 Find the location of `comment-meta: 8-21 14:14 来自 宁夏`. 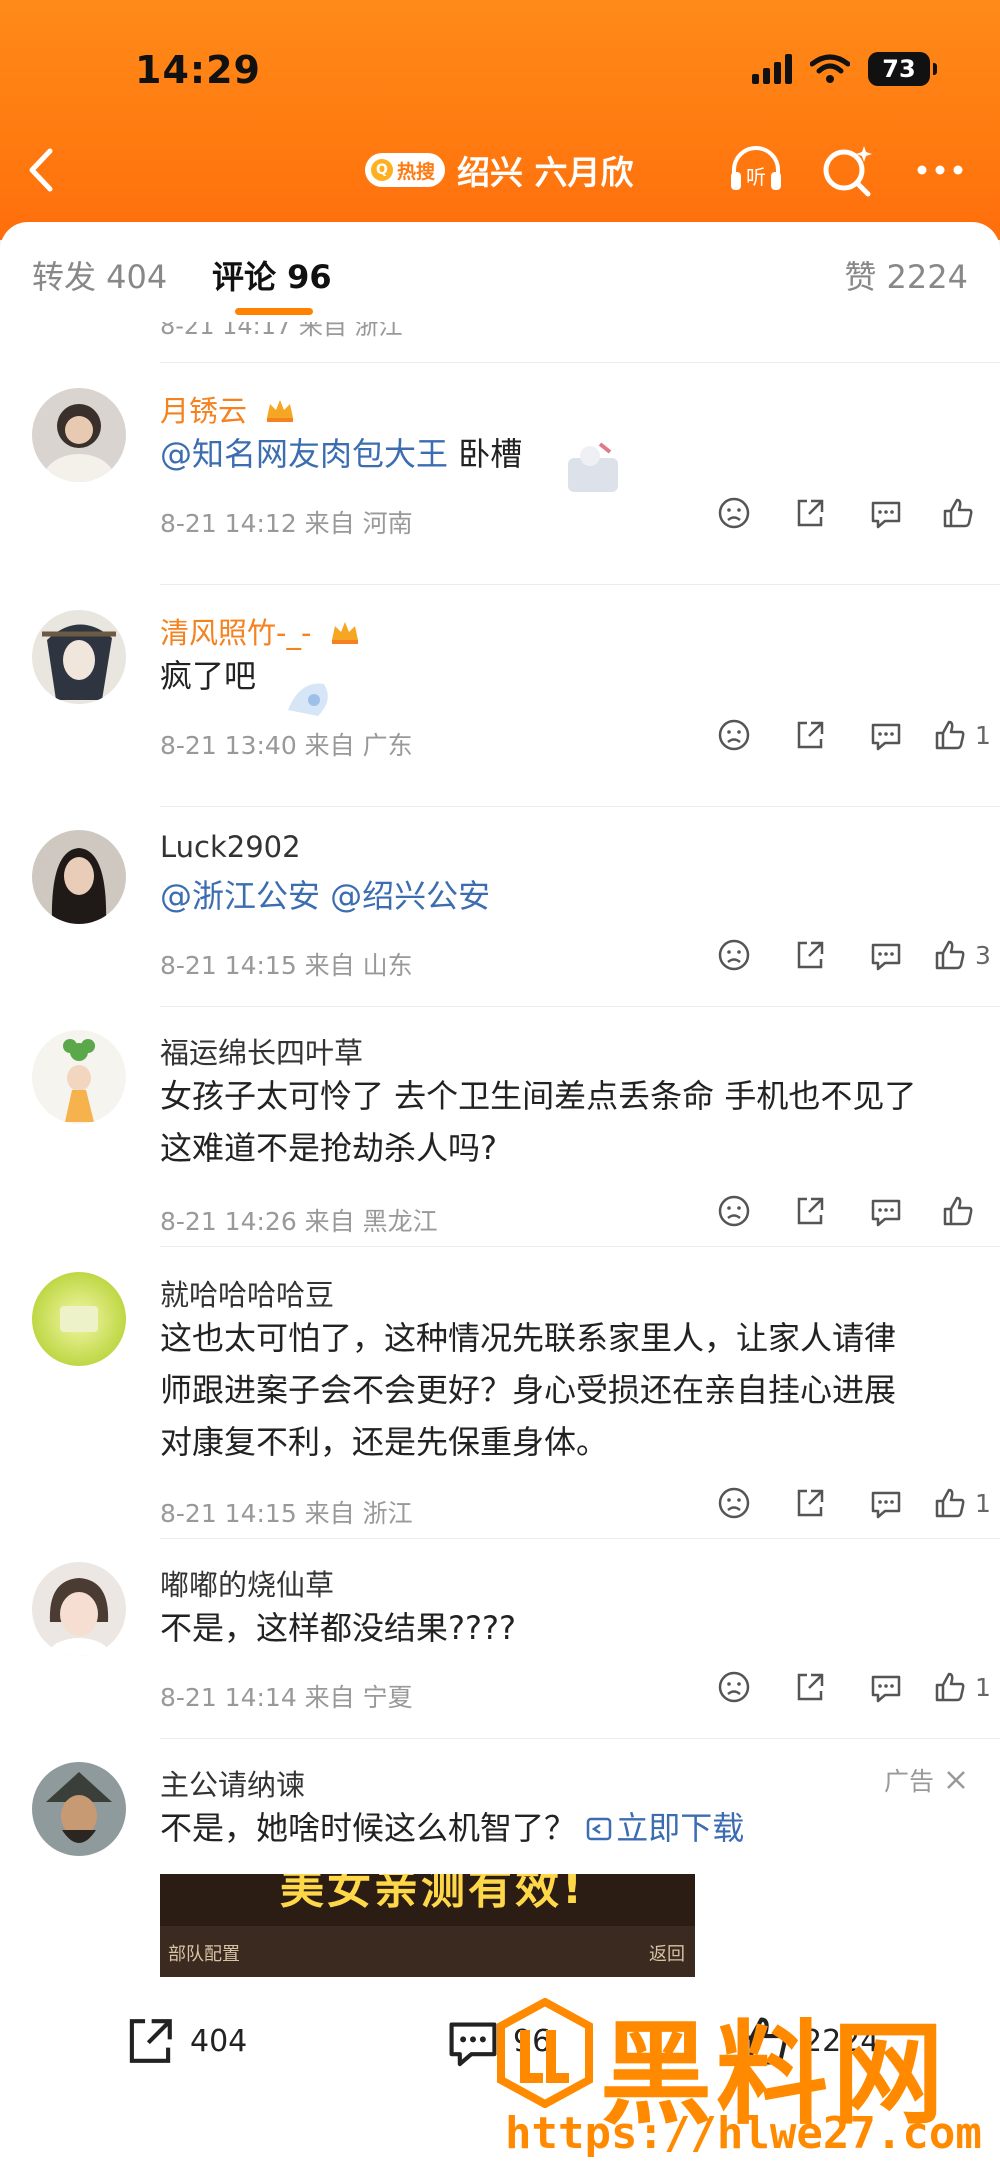

comment-meta: 8-21 14:14 来自 宁夏 is located at coordinates (286, 1697).